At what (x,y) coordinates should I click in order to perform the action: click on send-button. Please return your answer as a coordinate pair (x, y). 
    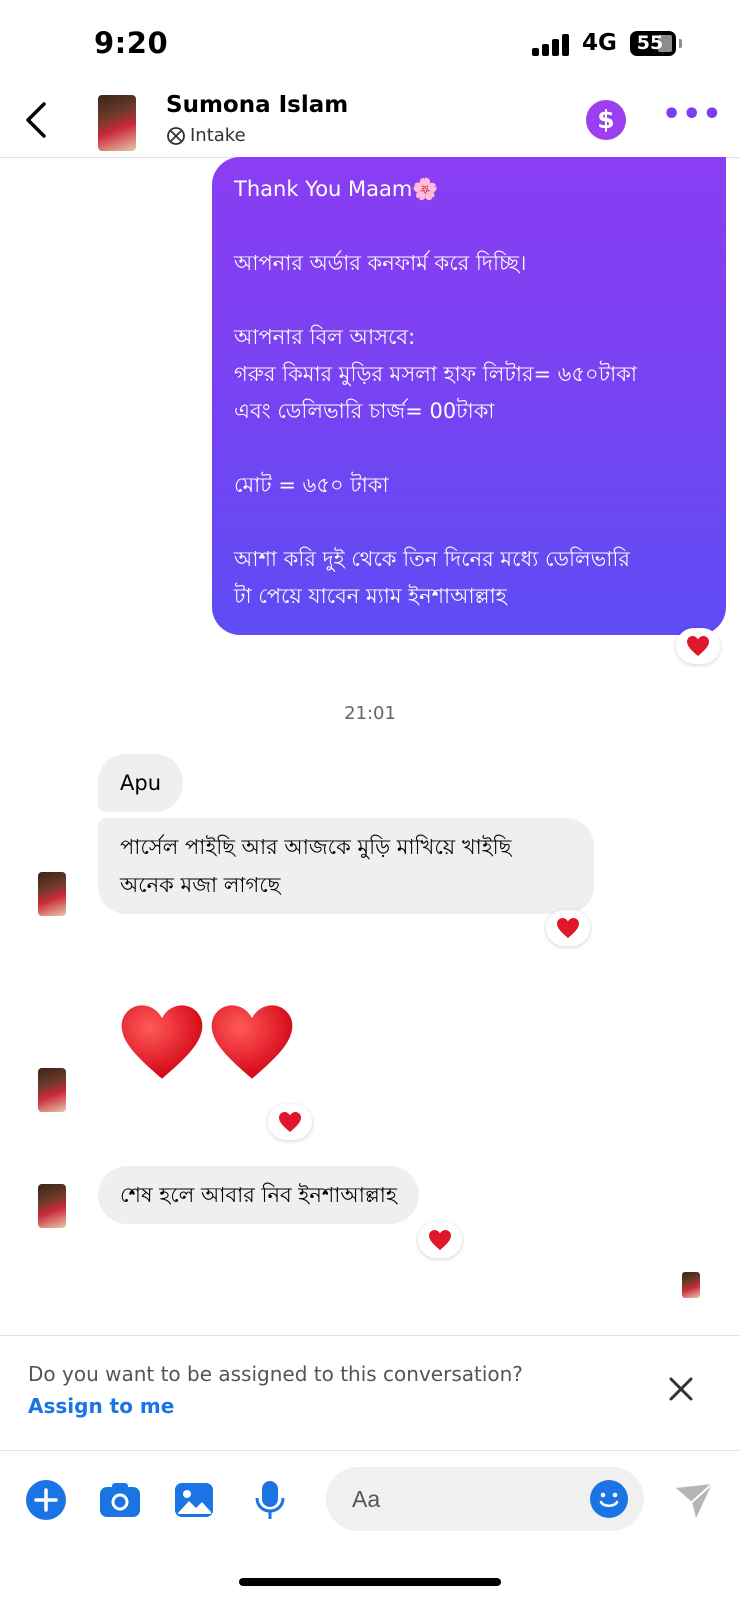
    Looking at the image, I should click on (694, 1500).